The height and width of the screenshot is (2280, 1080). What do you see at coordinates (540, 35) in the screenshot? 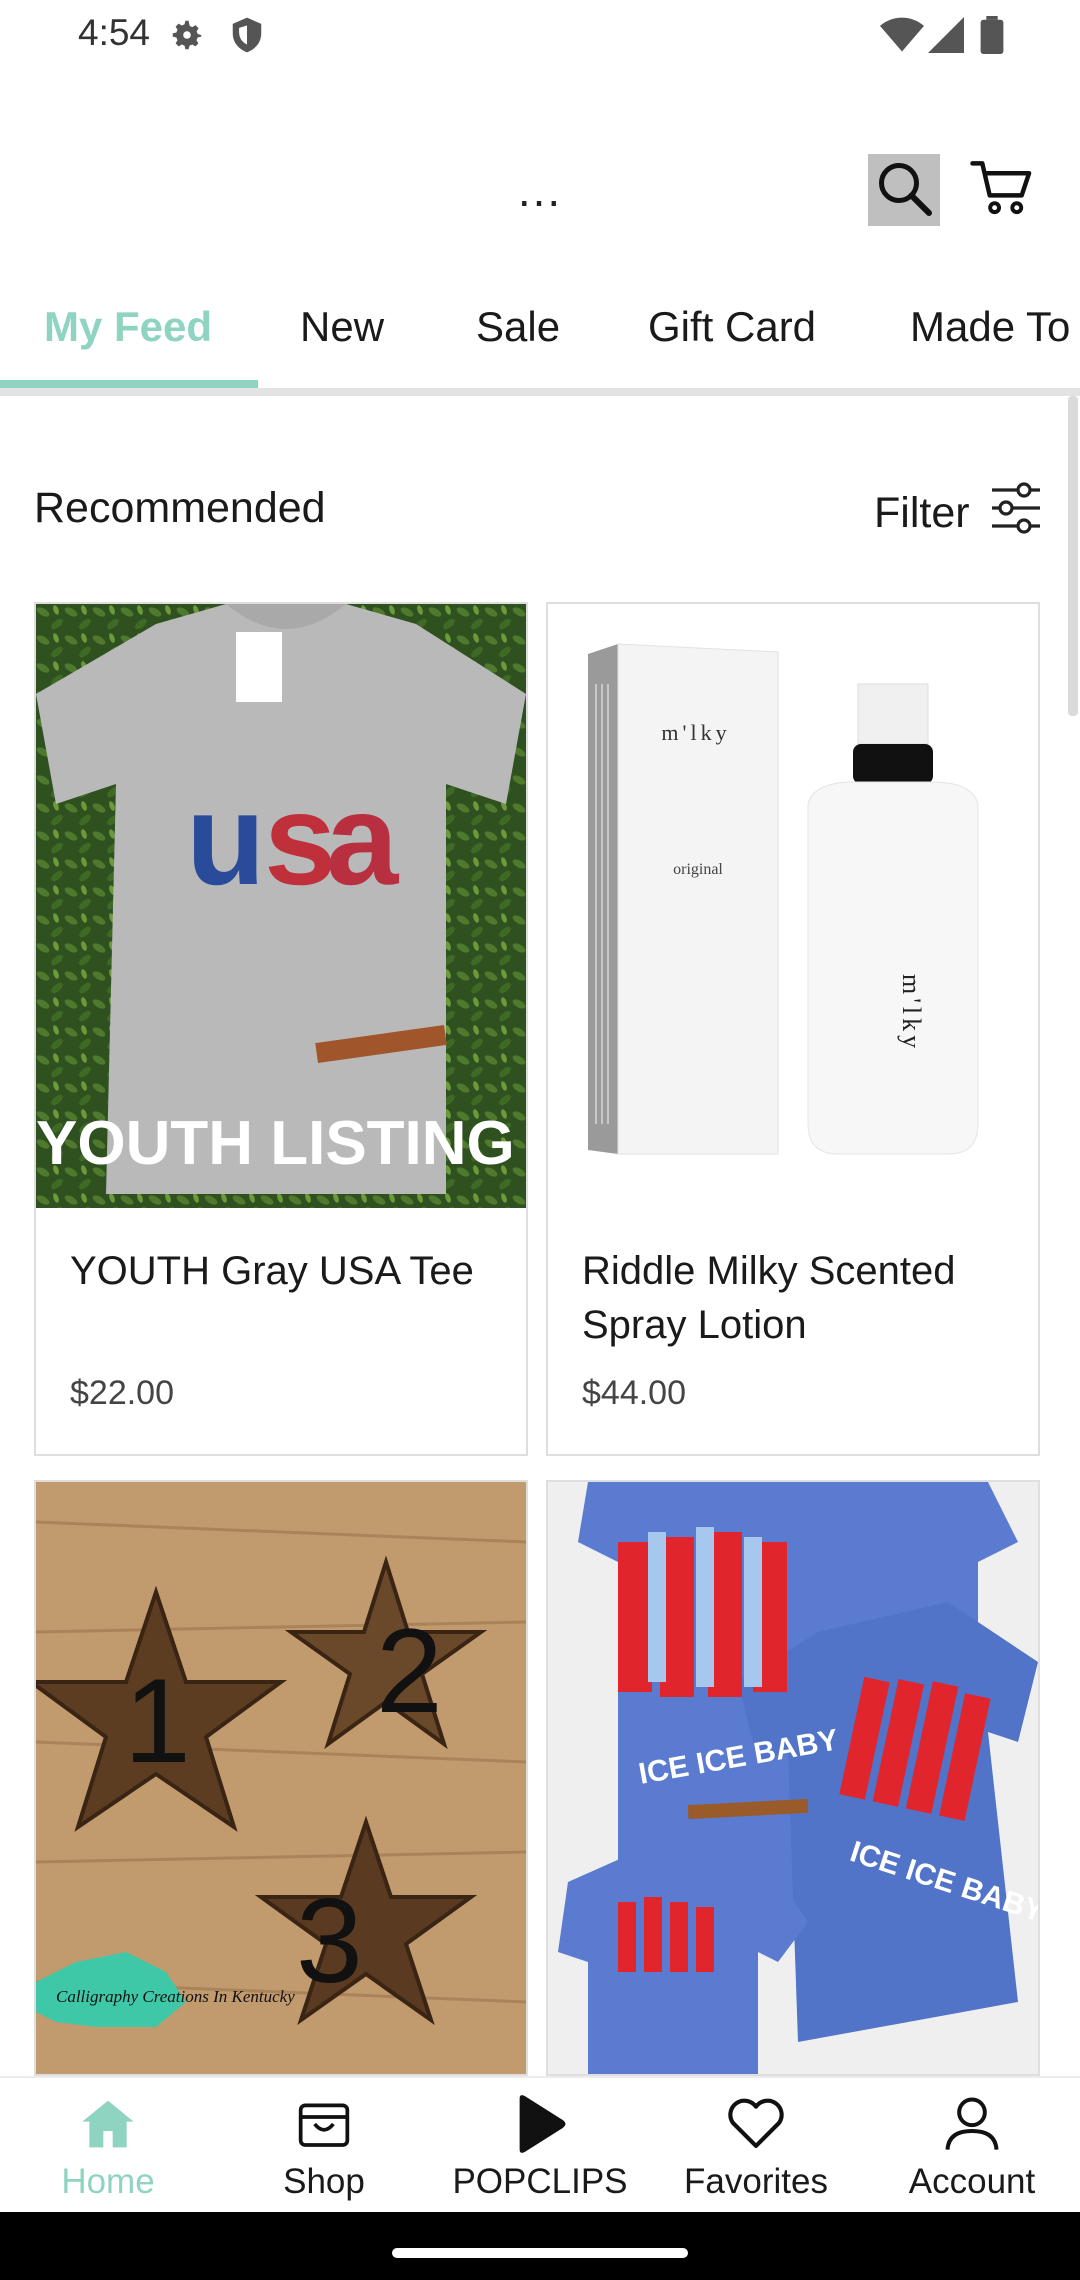
I see `status-bar: 4:54` at bounding box center [540, 35].